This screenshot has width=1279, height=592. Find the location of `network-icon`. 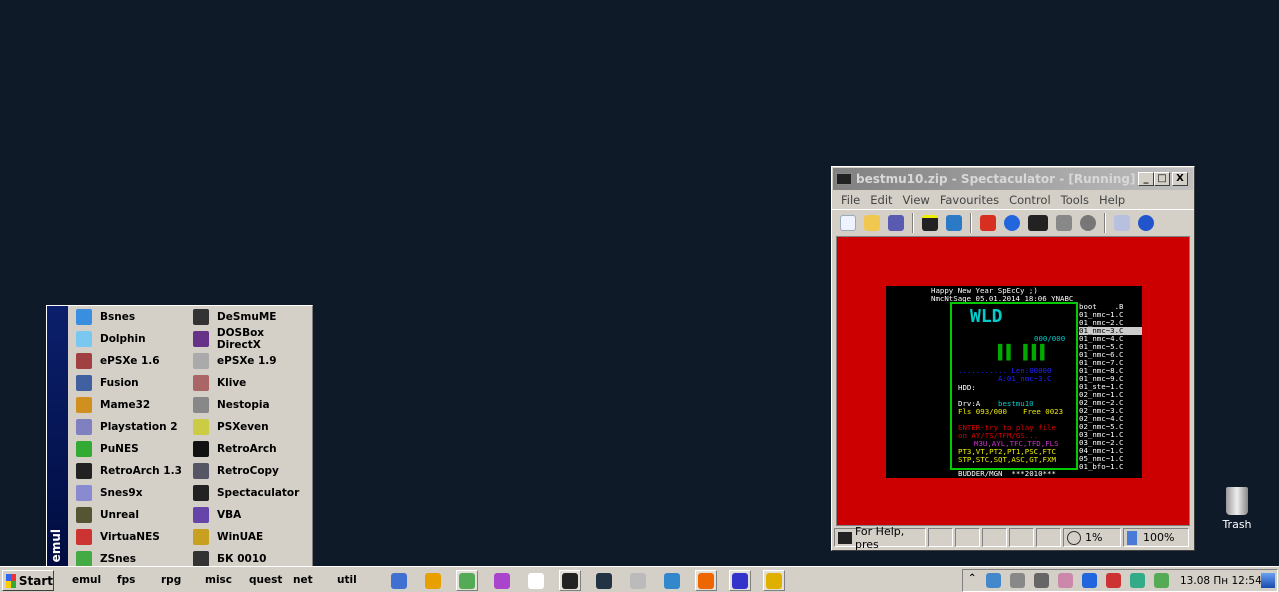

network-icon is located at coordinates (1041, 580).